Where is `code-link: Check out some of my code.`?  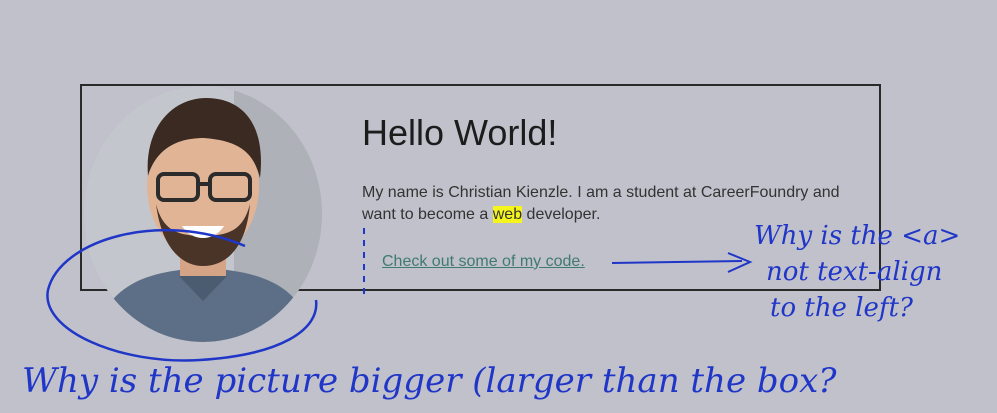 code-link: Check out some of my code. is located at coordinates (483, 262).